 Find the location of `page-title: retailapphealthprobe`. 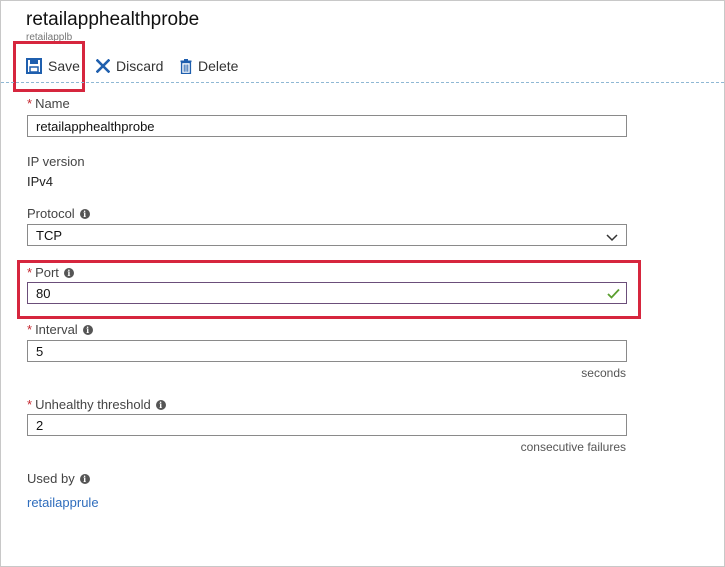

page-title: retailapphealthprobe is located at coordinates (113, 19).